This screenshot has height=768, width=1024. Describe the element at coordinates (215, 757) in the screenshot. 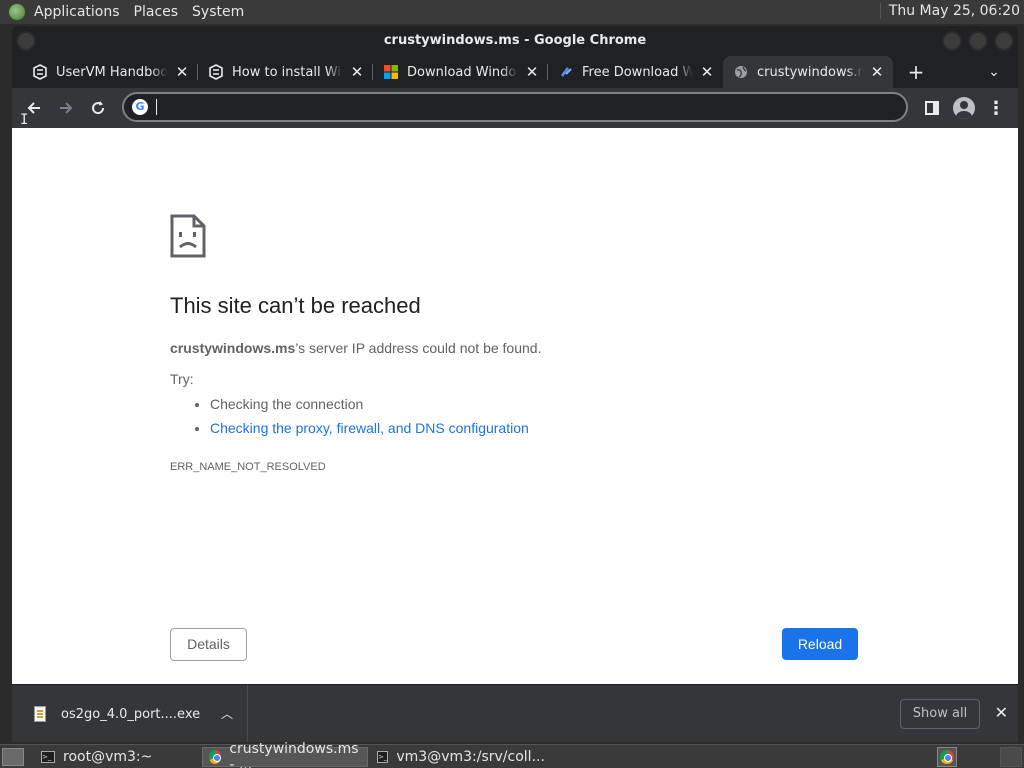

I see `chrome-icon` at that location.